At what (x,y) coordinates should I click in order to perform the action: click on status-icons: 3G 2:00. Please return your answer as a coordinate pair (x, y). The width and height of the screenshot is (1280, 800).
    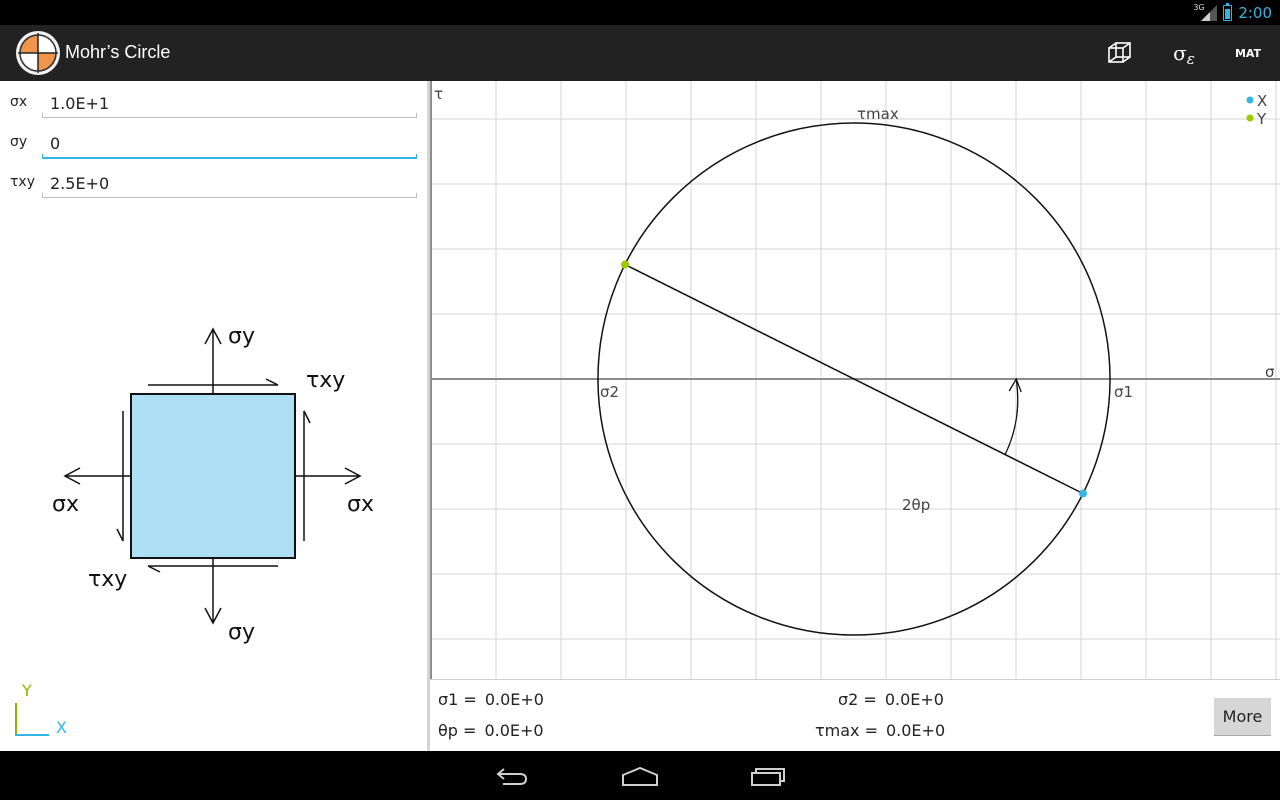
    Looking at the image, I should click on (1232, 13).